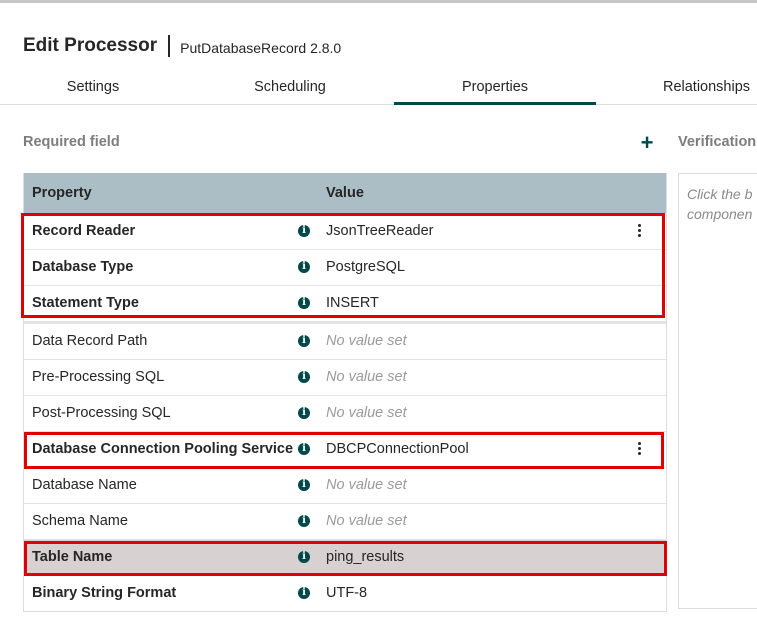 This screenshot has height=625, width=757. I want to click on table-row: Schema Name i No value set, so click(345, 521).